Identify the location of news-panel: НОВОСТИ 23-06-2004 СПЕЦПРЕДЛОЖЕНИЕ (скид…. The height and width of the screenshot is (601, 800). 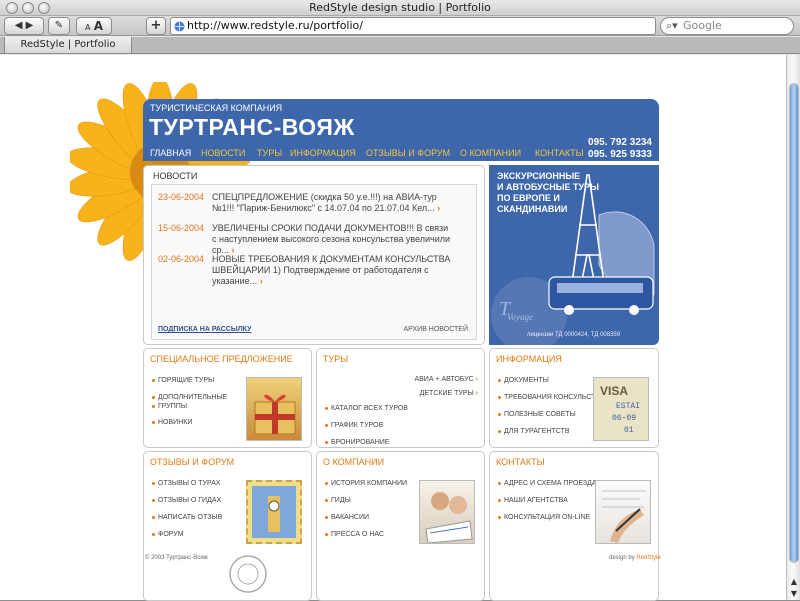
(314, 255).